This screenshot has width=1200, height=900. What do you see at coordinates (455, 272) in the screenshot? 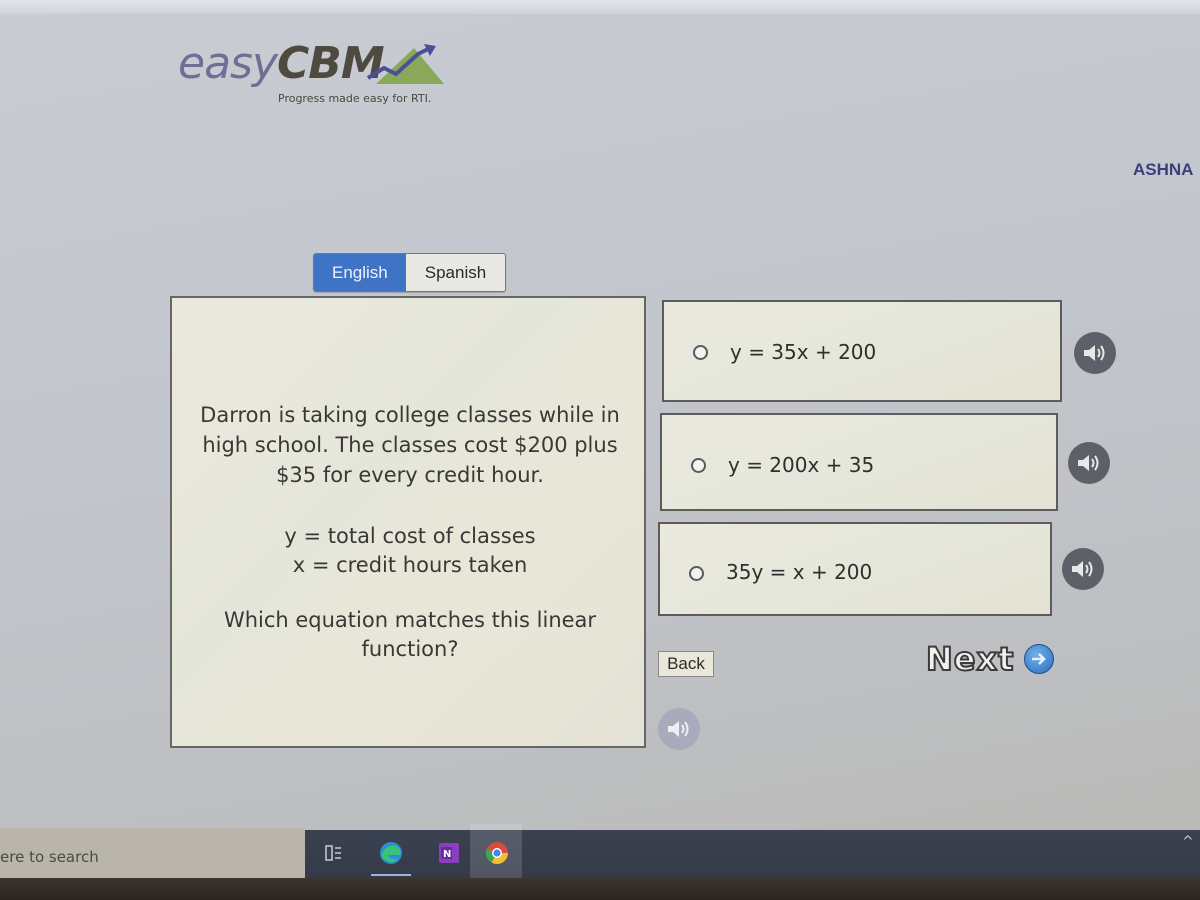
I see `language-spanish-button: Spanish` at bounding box center [455, 272].